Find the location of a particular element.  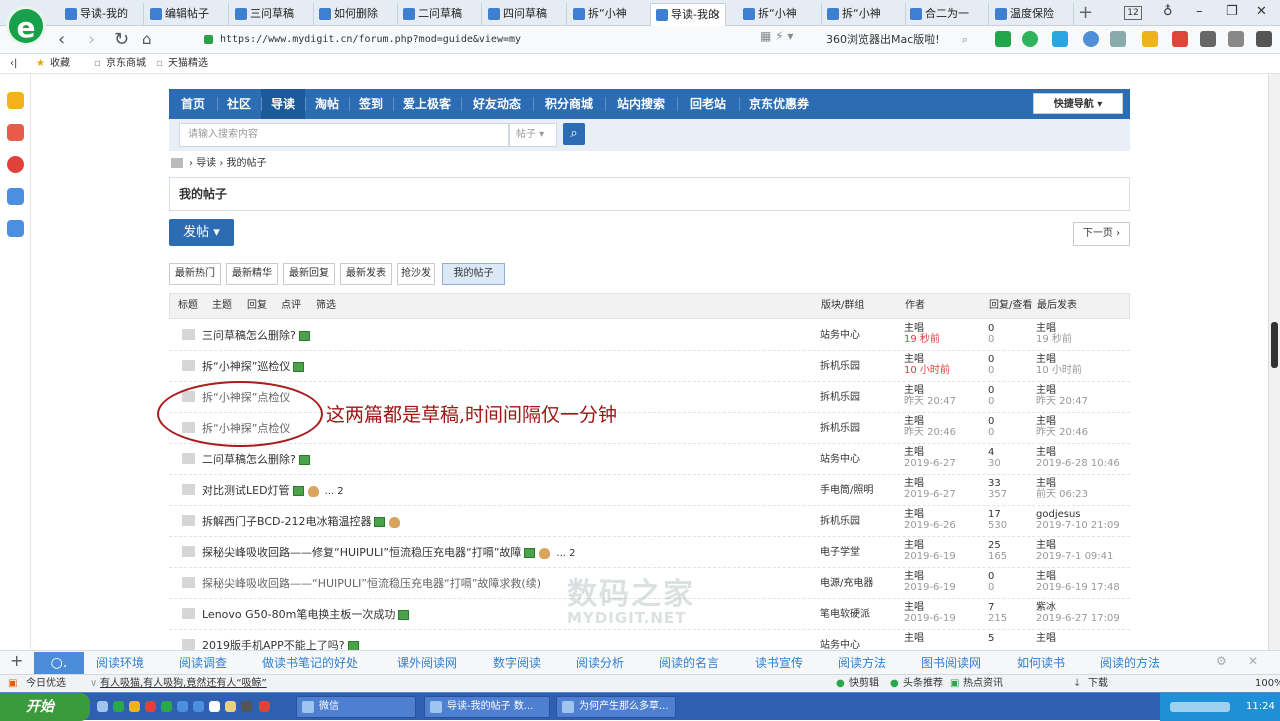

recommend-link: 阅读方法 is located at coordinates (862, 663).